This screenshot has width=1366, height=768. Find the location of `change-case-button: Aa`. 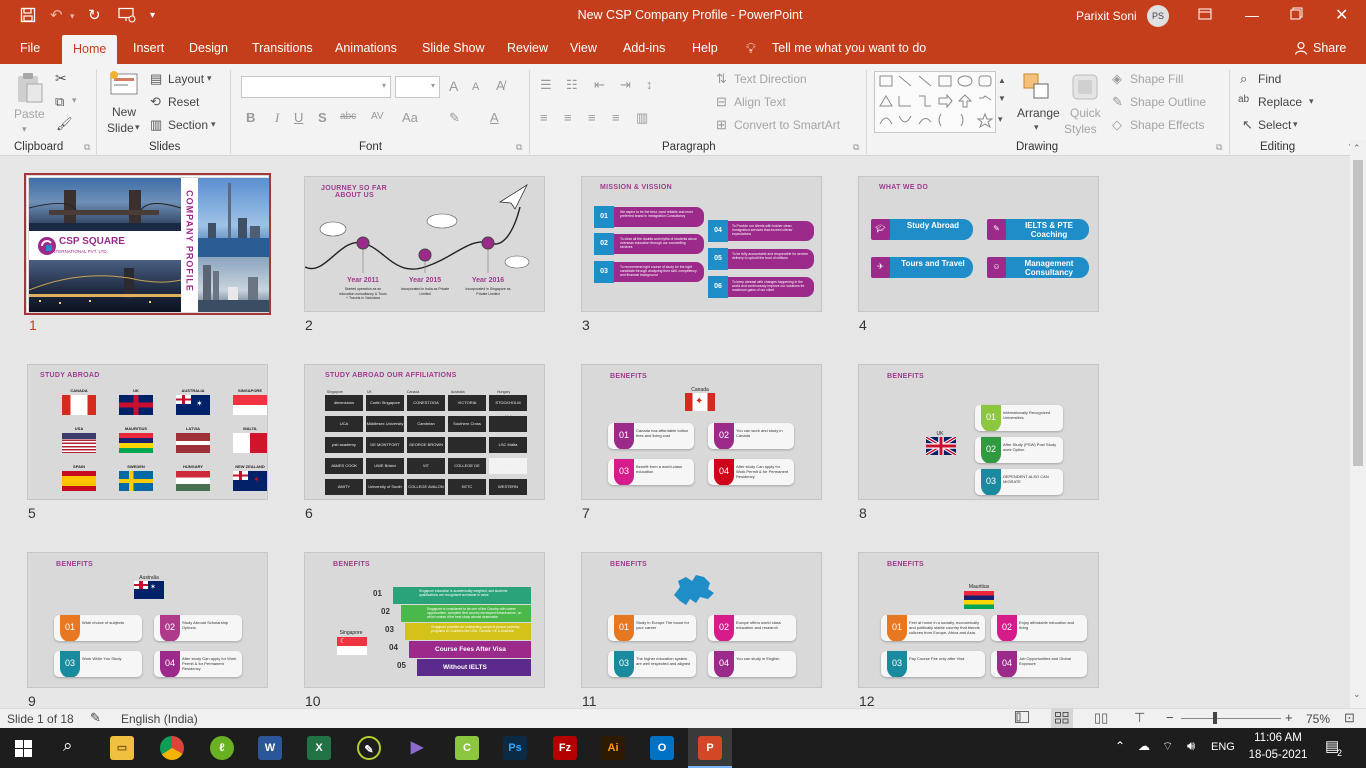

change-case-button: Aa is located at coordinates (410, 117).